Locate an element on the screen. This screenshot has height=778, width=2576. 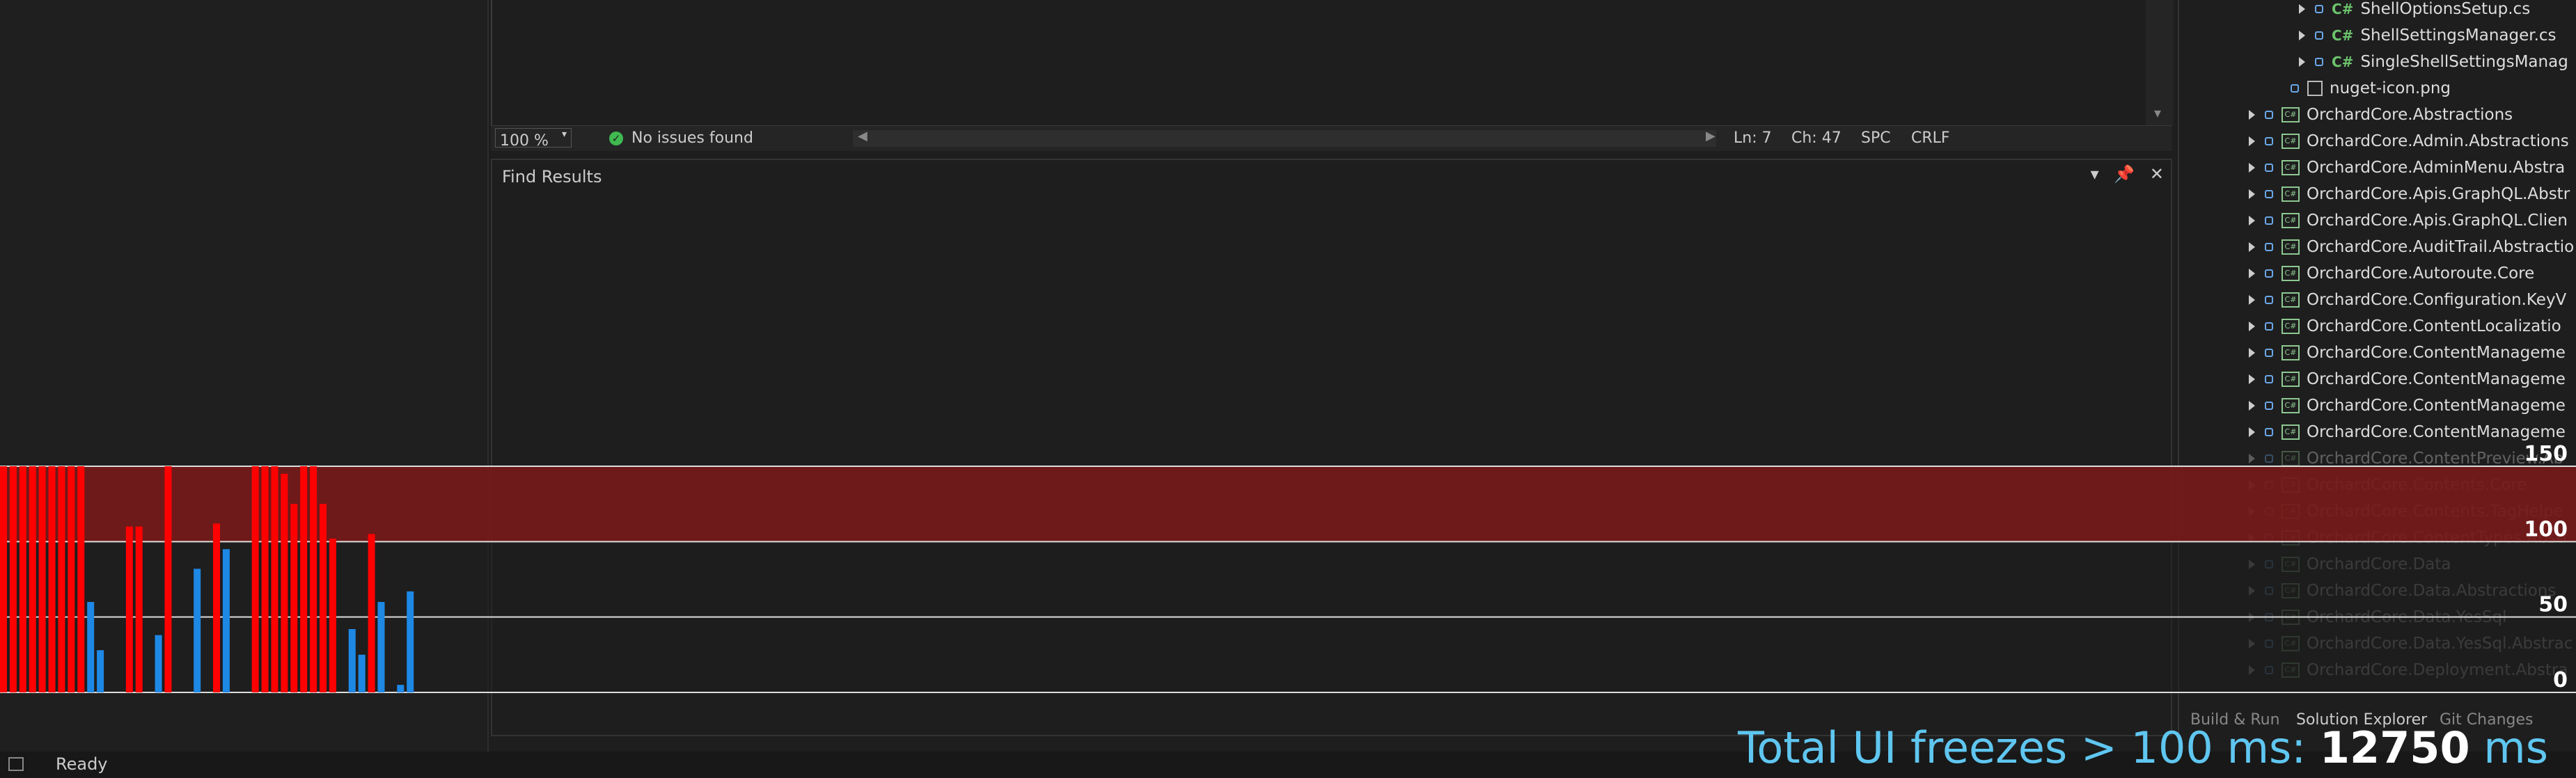
tree-project-item: C# OrchardCore.Abstractions is located at coordinates (2381, 115).